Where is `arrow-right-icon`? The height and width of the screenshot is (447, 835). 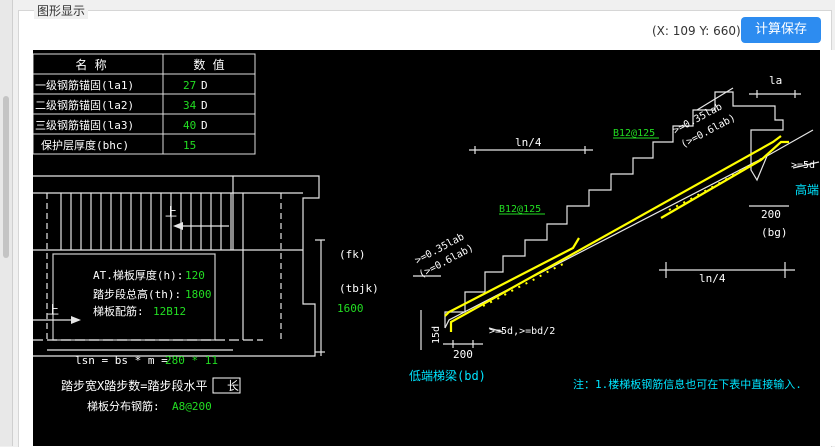 arrow-right-icon is located at coordinates (76, 320).